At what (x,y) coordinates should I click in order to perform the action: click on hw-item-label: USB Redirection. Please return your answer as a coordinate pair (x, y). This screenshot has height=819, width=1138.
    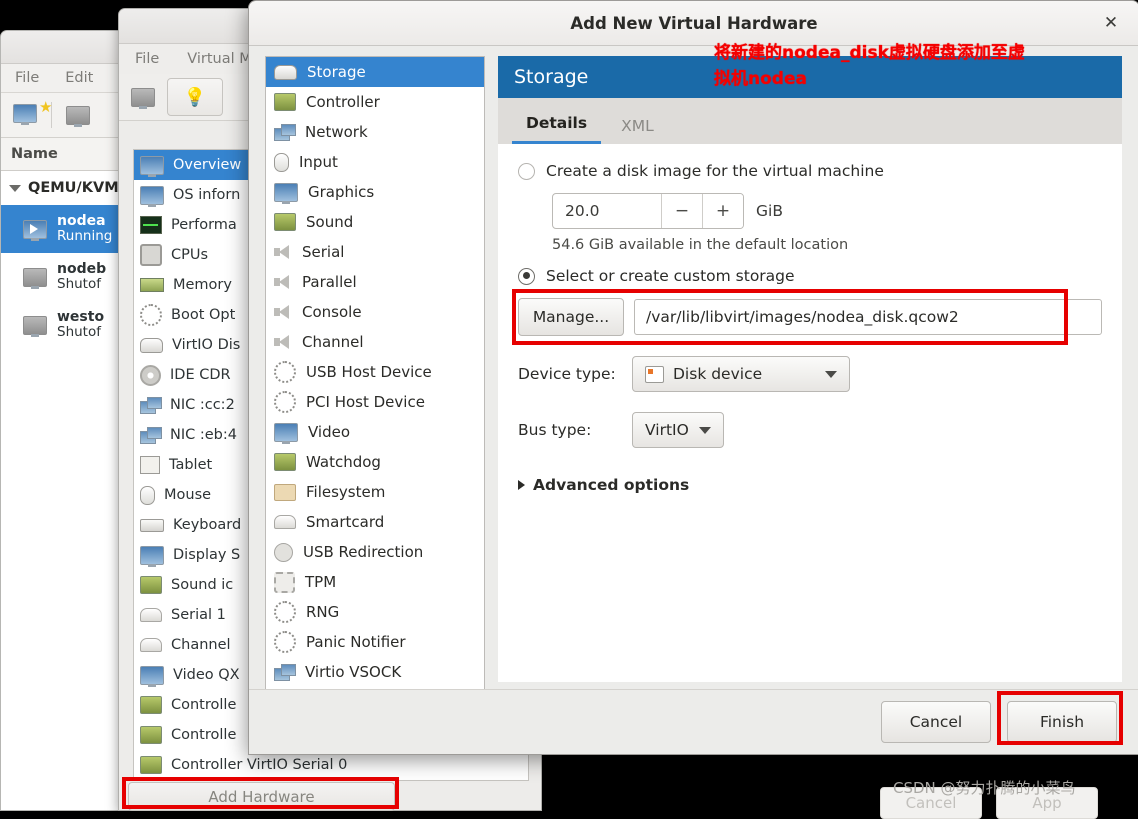
    Looking at the image, I should click on (363, 552).